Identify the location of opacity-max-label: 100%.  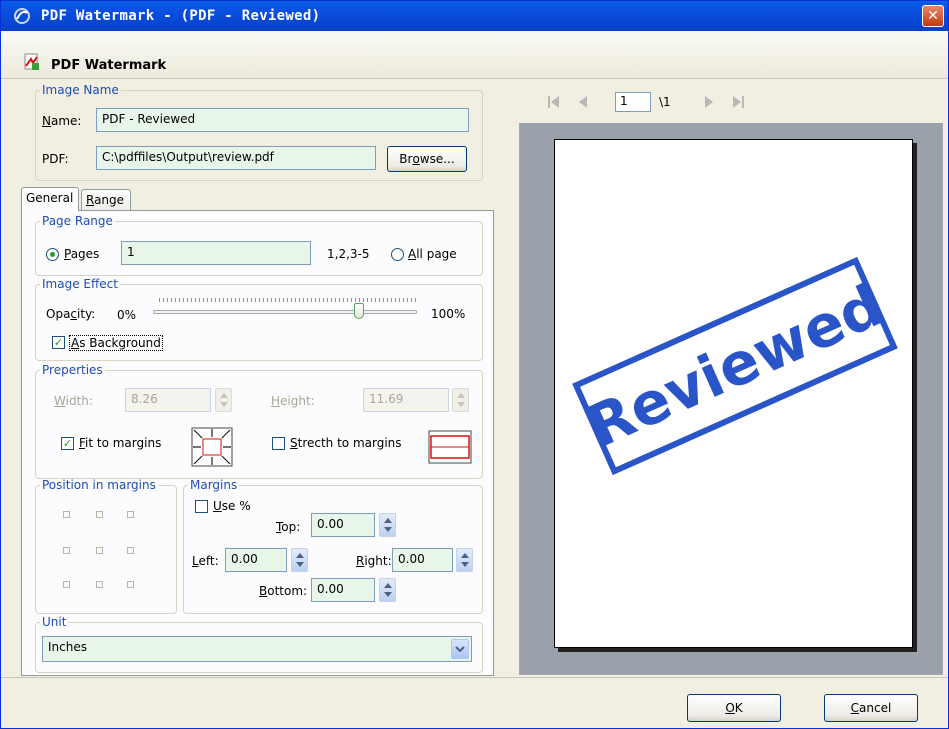
(448, 314).